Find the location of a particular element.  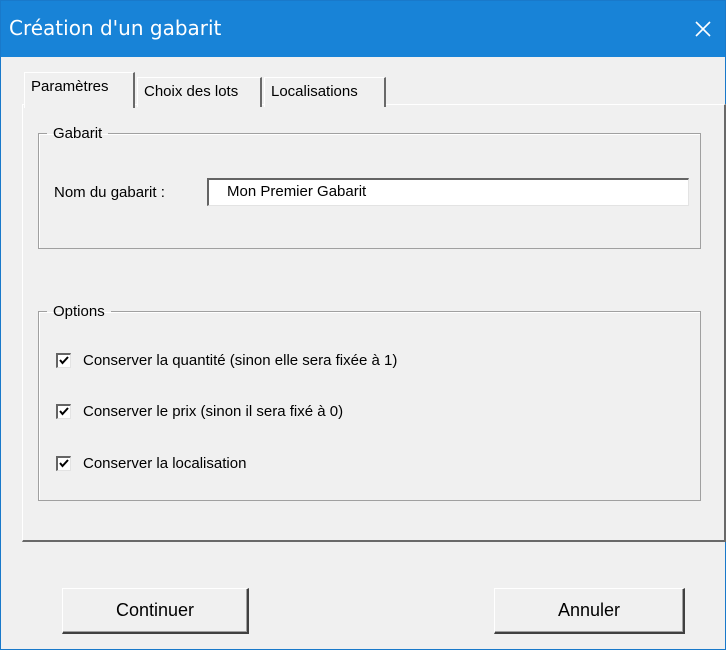

keep-price-checkbox is located at coordinates (63, 411).